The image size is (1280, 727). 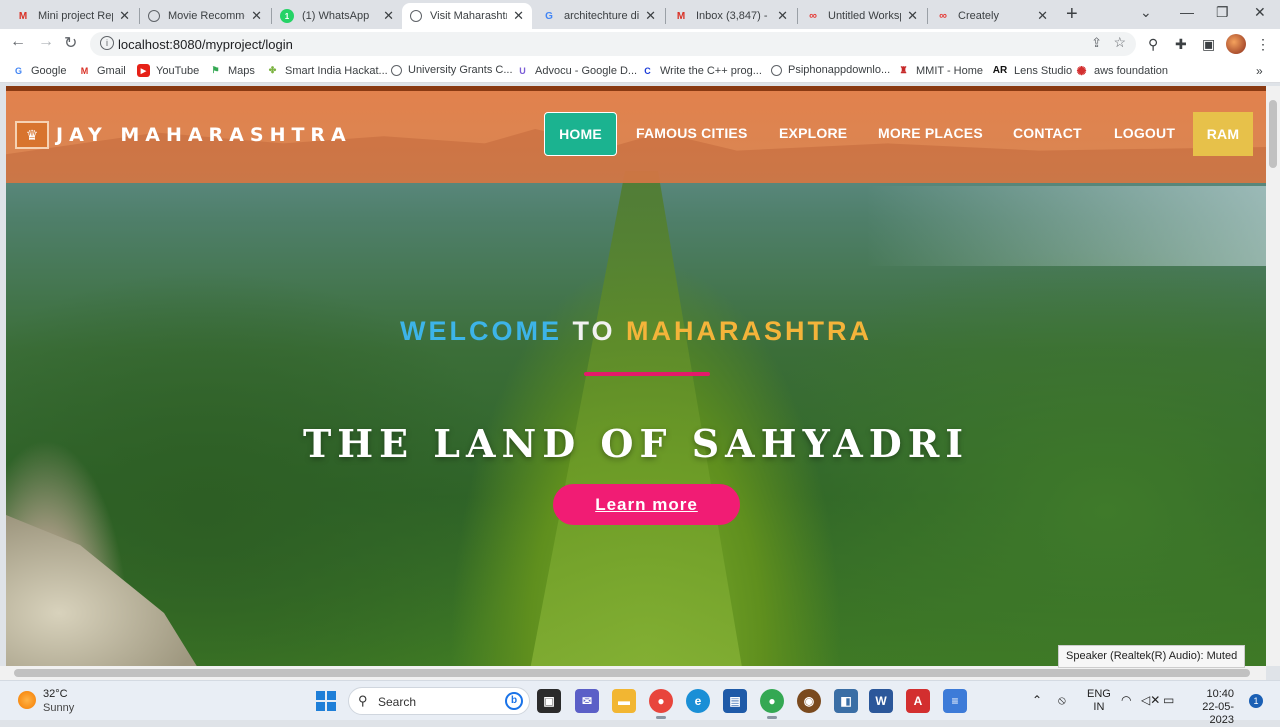 What do you see at coordinates (698, 701) in the screenshot?
I see `edge-icon: e` at bounding box center [698, 701].